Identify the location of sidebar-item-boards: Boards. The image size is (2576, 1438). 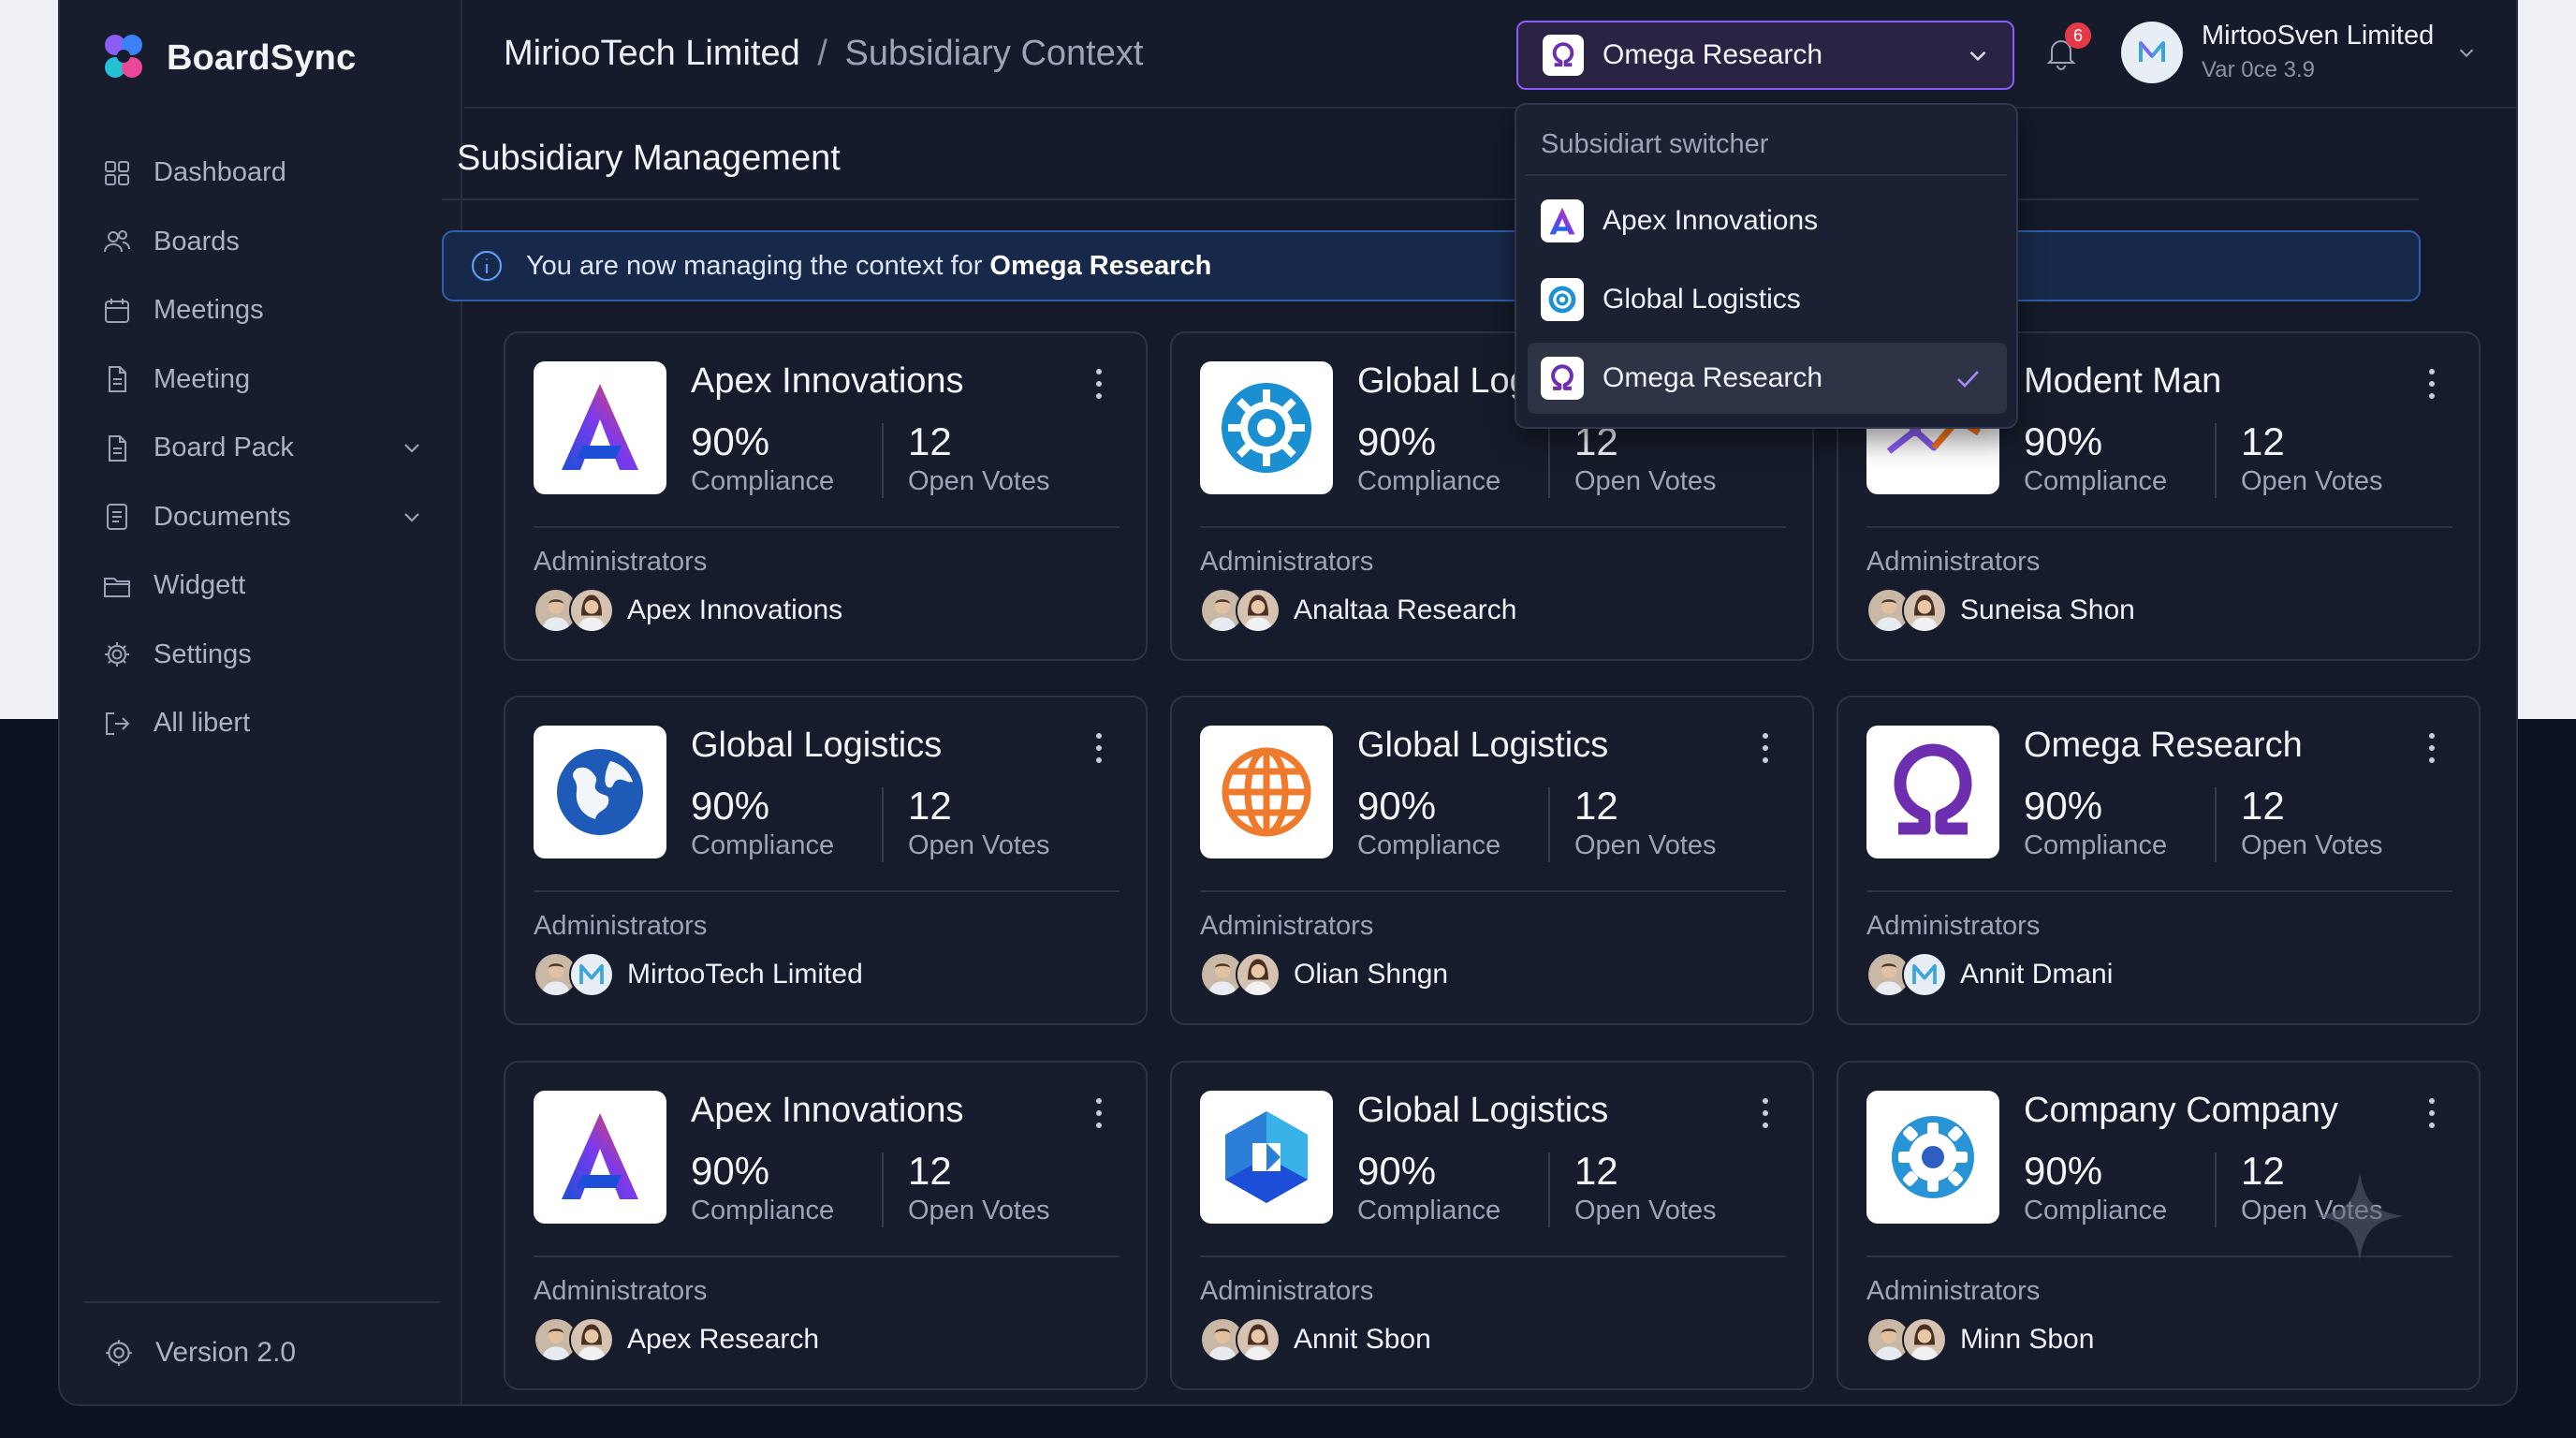
(274, 242).